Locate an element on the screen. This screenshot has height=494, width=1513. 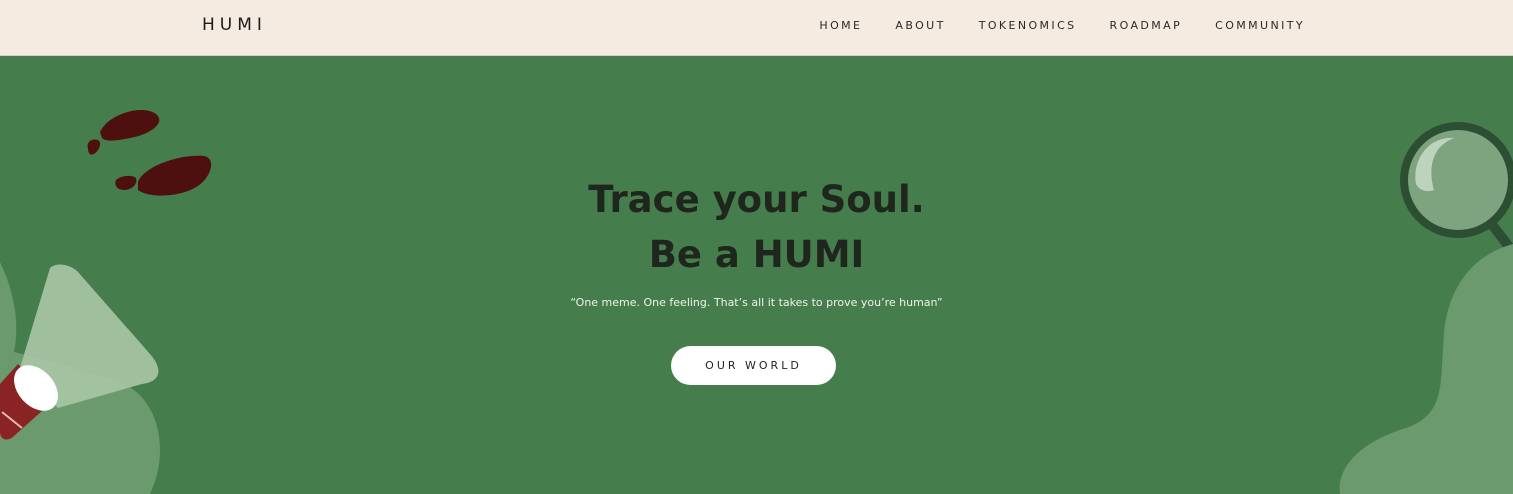
nav-menu: HOME ABOUT TOKENOMICS ROADMAP COMMUNITY is located at coordinates (1062, 25).